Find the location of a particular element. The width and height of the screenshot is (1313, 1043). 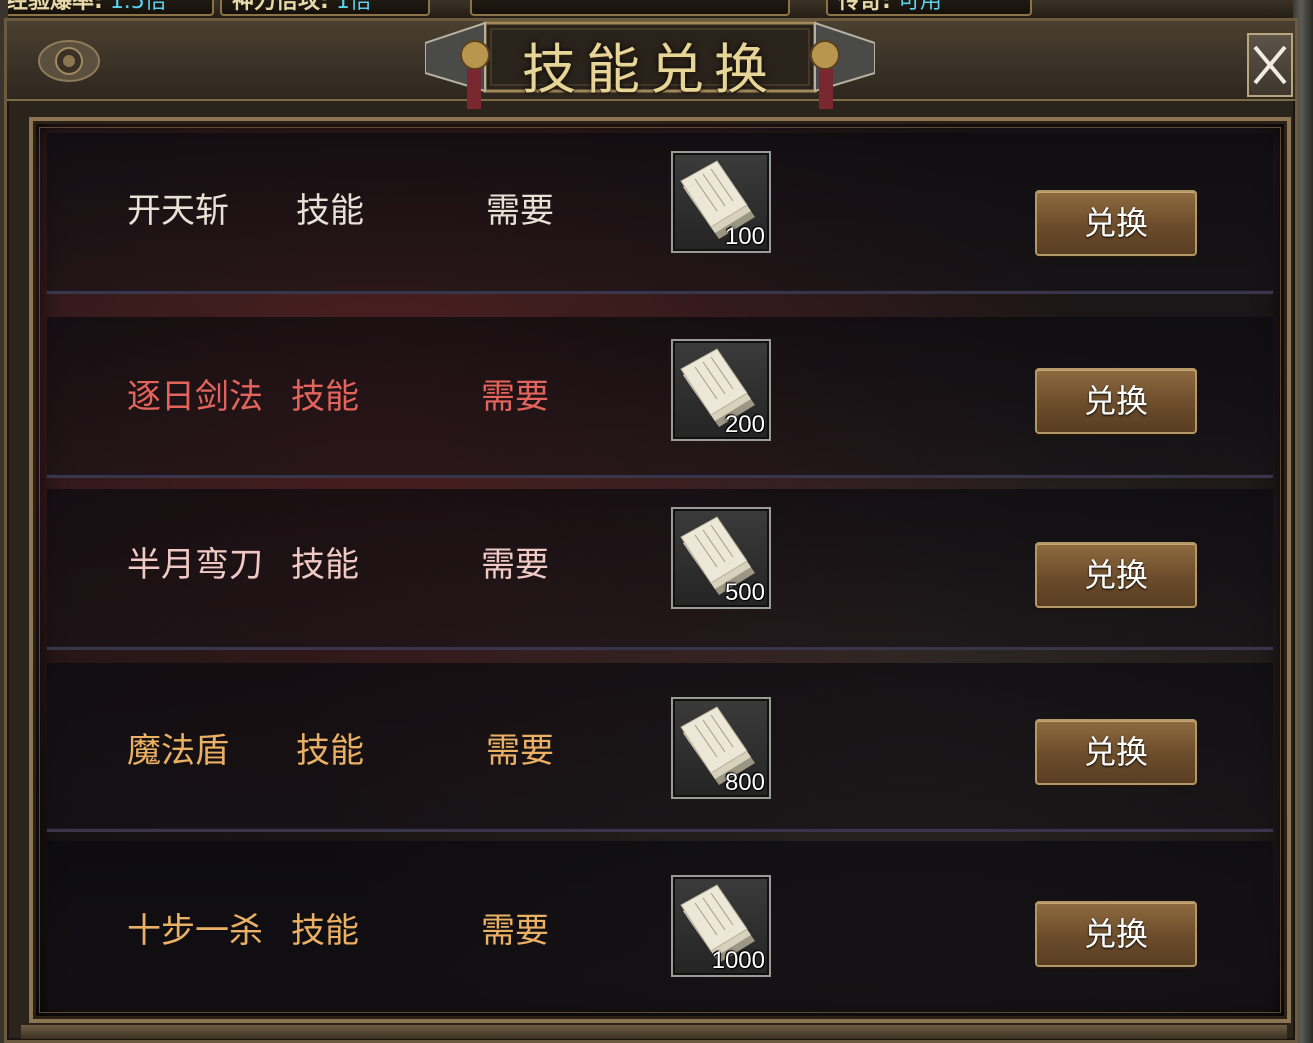

required-item-slot: 500 is located at coordinates (721, 558).